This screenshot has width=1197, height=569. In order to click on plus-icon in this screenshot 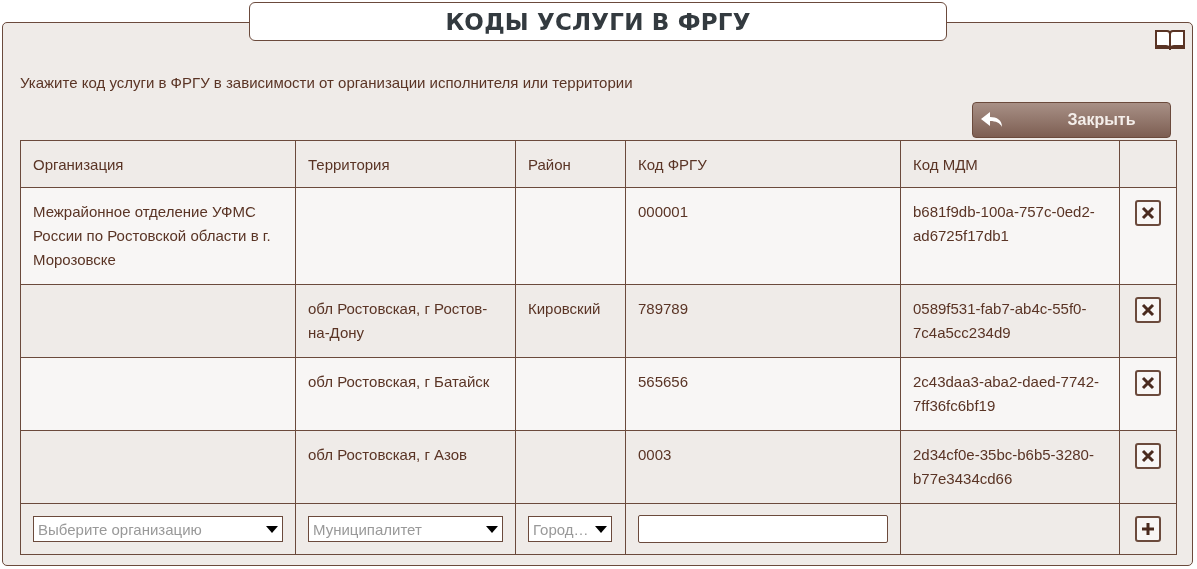, I will do `click(1148, 529)`.